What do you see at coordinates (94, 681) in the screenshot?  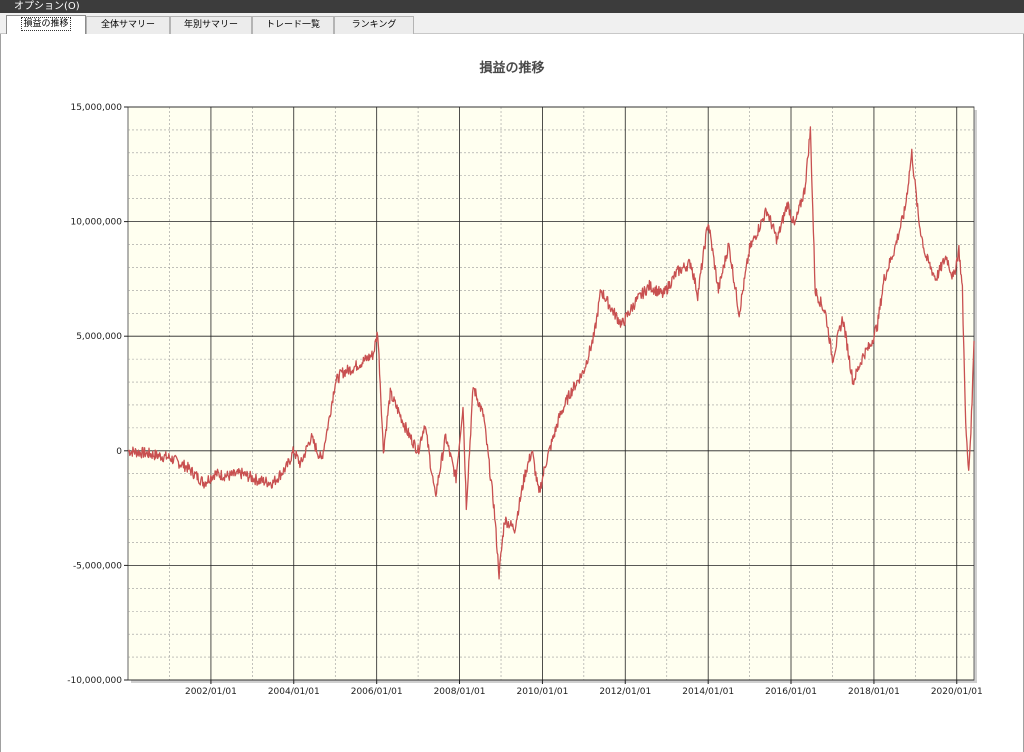 I see `y-tick-label: -10,000,000` at bounding box center [94, 681].